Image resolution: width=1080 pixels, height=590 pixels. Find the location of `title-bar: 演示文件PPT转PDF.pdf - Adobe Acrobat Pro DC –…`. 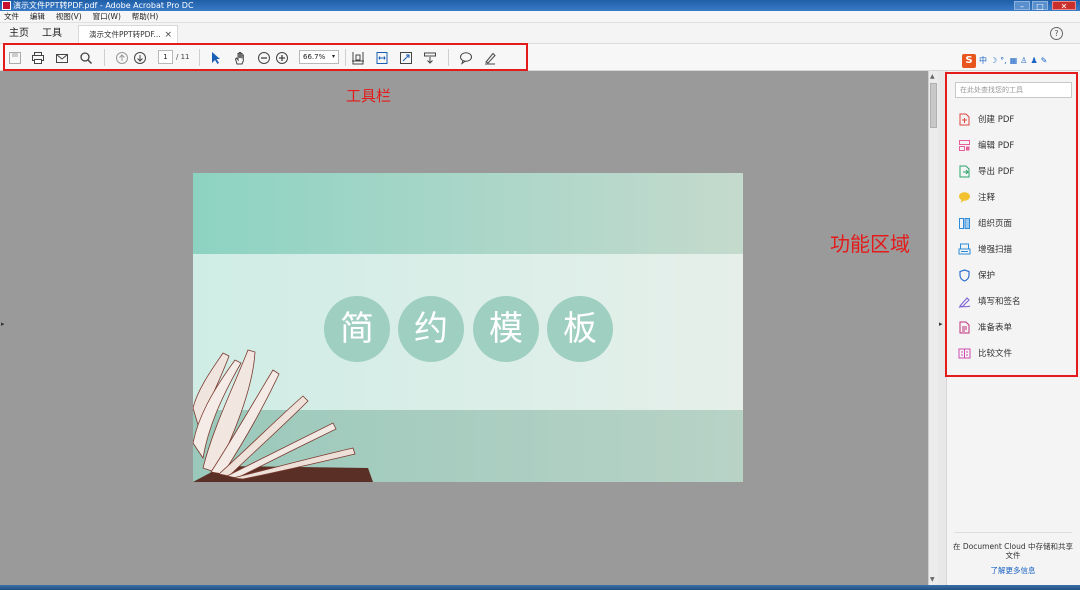

title-bar: 演示文件PPT转PDF.pdf - Adobe Acrobat Pro DC –… is located at coordinates (540, 5).